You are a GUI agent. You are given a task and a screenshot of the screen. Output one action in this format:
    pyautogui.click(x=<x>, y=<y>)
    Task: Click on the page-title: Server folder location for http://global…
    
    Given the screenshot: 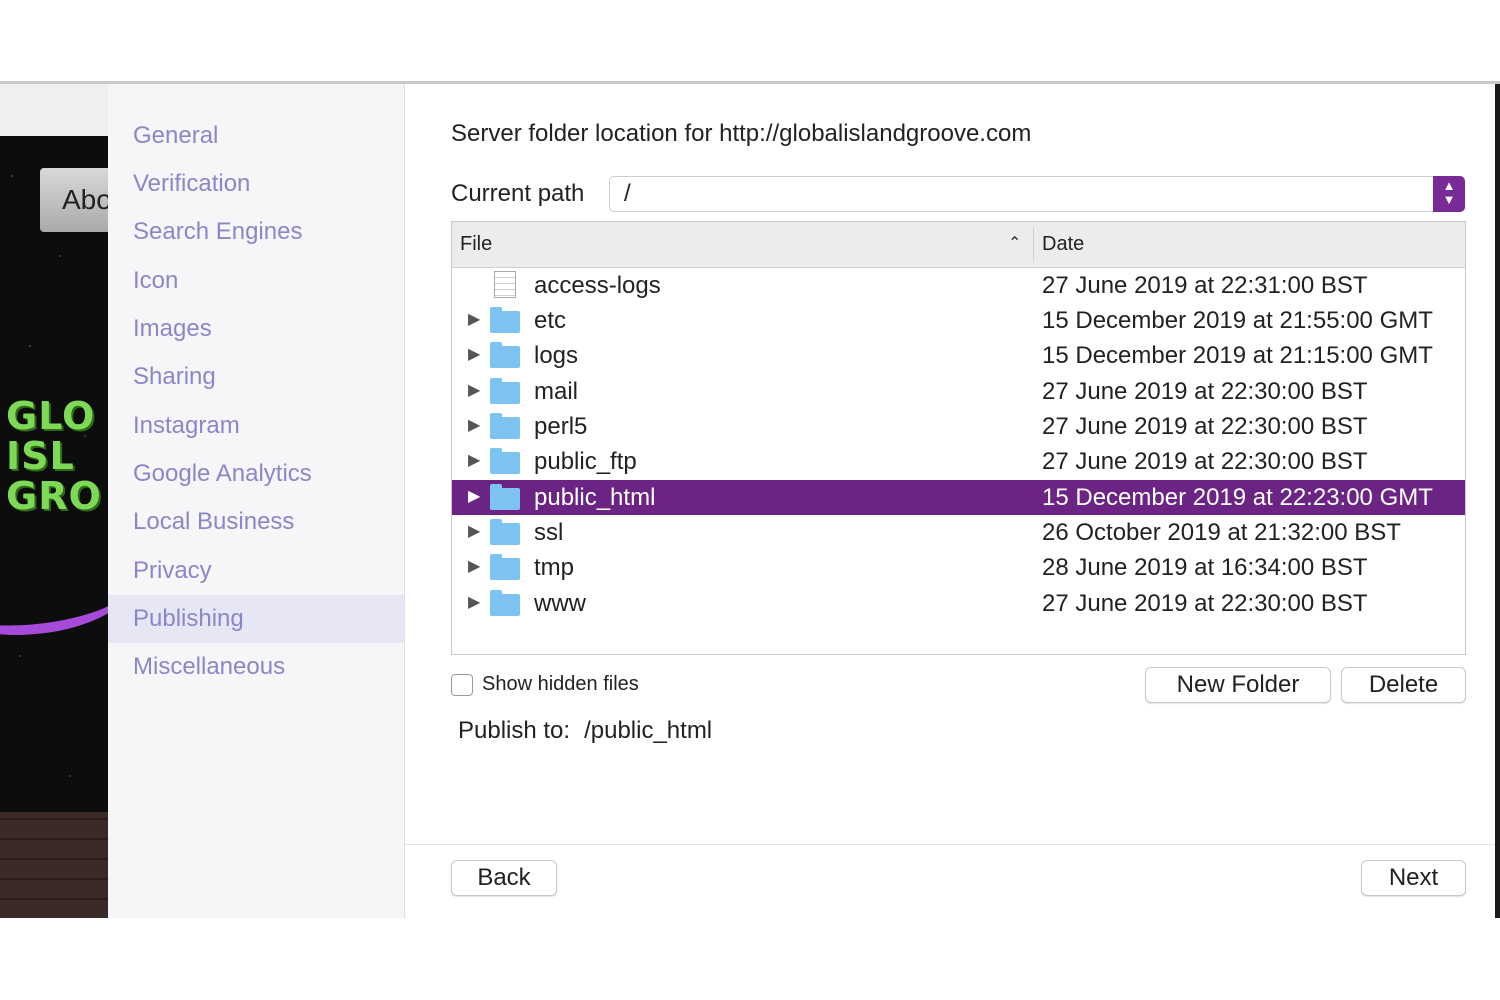 What is the action you would take?
    pyautogui.click(x=741, y=133)
    